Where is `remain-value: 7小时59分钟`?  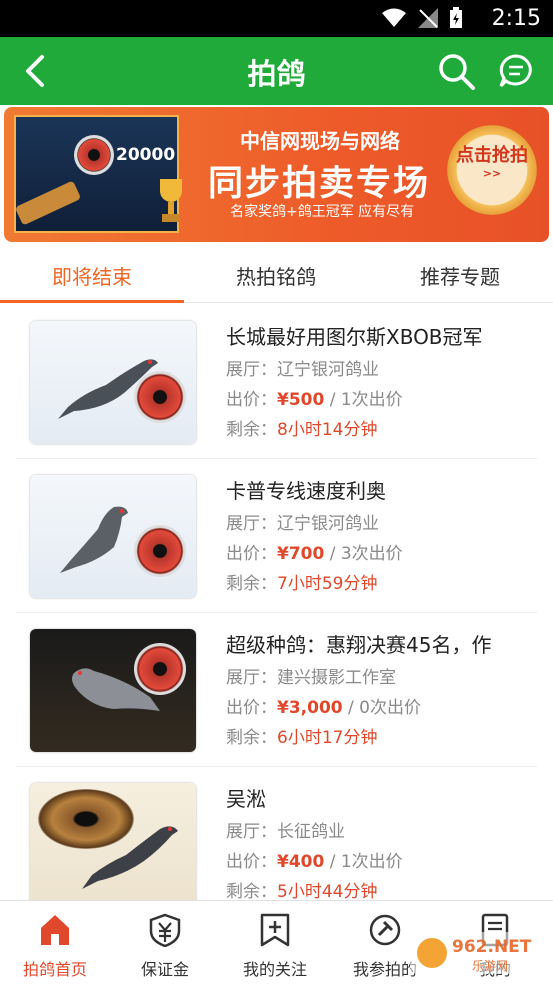 remain-value: 7小时59分钟 is located at coordinates (327, 584).